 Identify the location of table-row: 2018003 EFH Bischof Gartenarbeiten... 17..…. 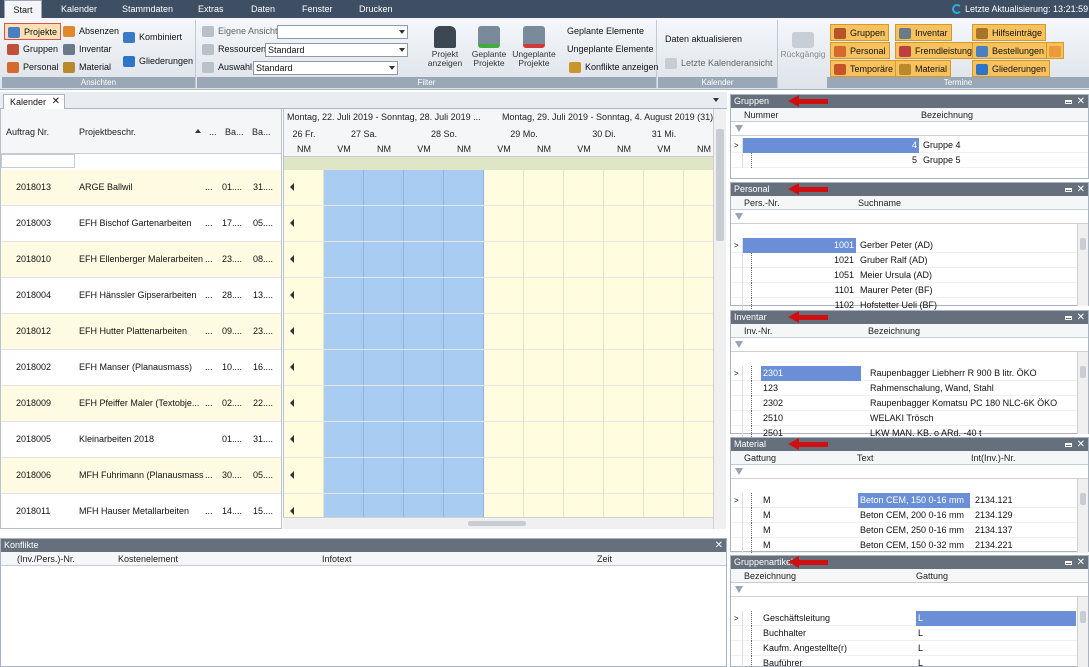
(141, 224).